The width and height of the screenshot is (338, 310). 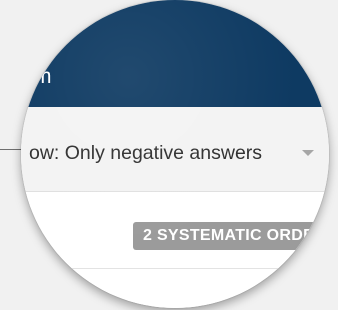 What do you see at coordinates (229, 236) in the screenshot?
I see `count-badge: 2 SYSTEMATIC ORDE` at bounding box center [229, 236].